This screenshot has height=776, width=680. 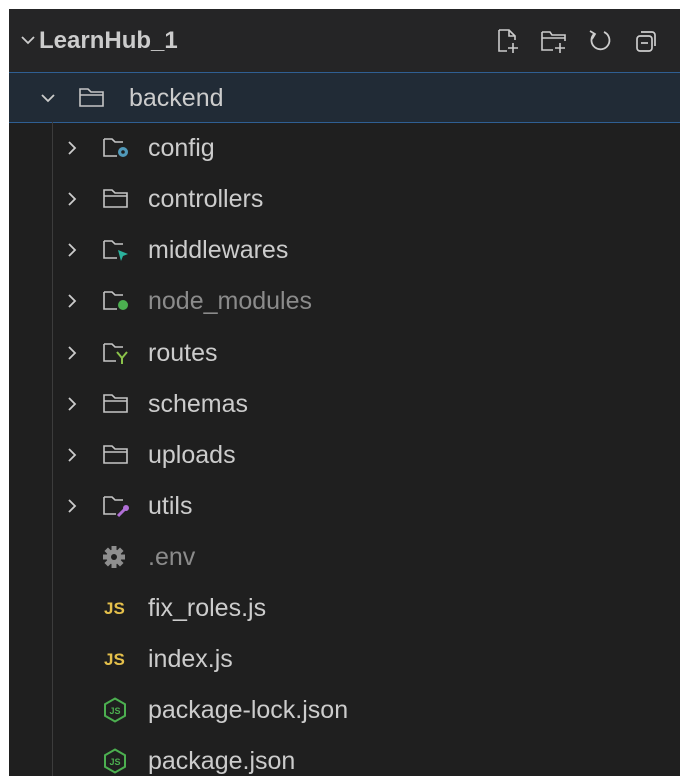 What do you see at coordinates (116, 507) in the screenshot?
I see `utils-folder-icon` at bounding box center [116, 507].